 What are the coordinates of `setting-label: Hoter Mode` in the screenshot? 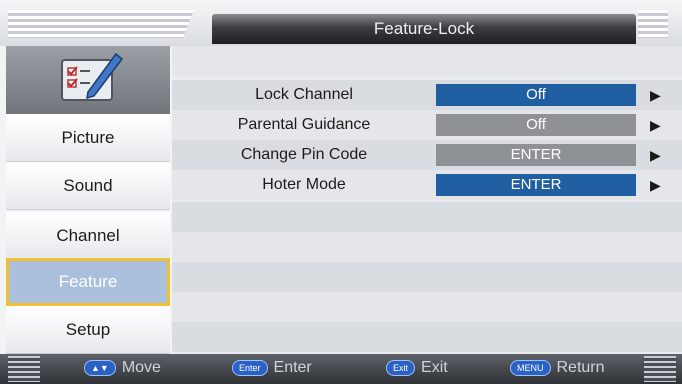 It's located at (304, 184).